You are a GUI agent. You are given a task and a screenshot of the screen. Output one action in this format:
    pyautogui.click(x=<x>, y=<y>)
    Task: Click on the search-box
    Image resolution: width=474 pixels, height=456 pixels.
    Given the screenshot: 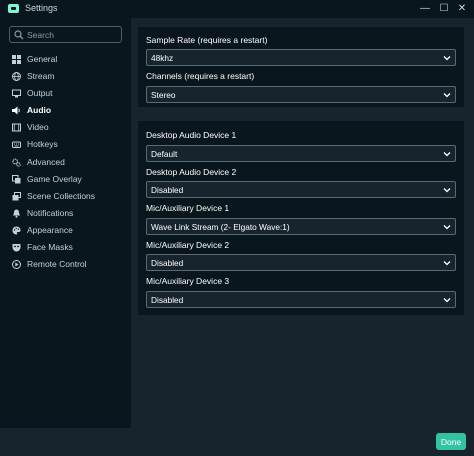 What is the action you would take?
    pyautogui.click(x=65, y=34)
    